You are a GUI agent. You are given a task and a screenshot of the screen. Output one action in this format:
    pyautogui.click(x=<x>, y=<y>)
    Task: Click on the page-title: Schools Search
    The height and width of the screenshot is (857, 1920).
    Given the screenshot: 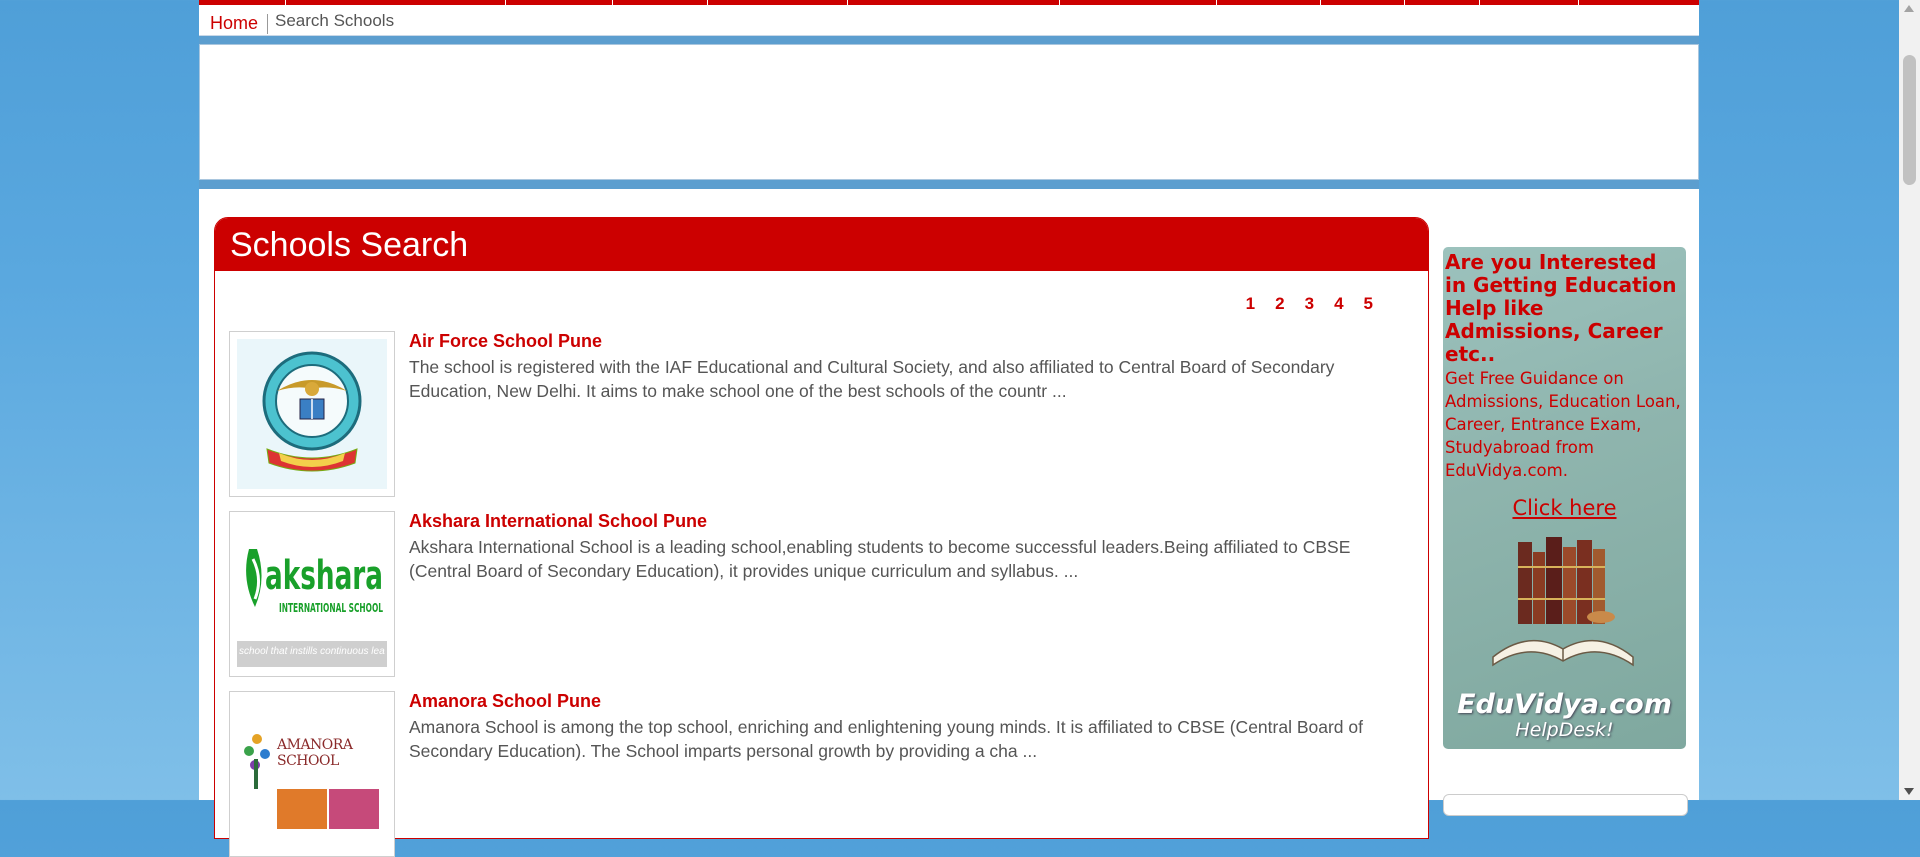 What is the action you would take?
    pyautogui.click(x=349, y=245)
    